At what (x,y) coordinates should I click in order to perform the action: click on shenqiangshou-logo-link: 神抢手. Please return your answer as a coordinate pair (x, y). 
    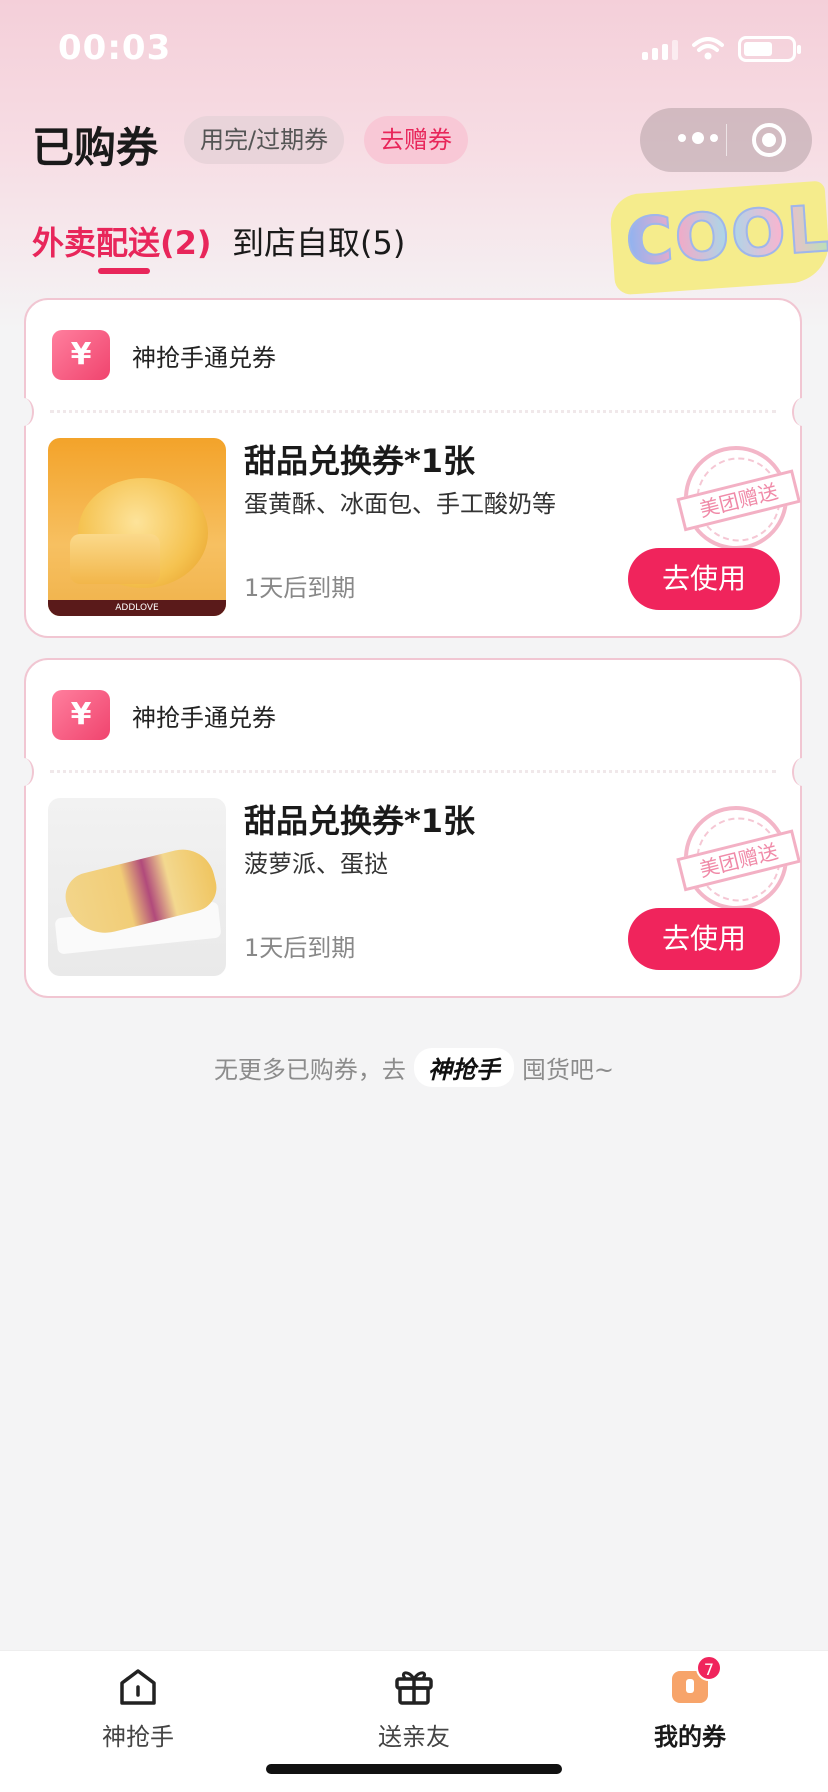
    Looking at the image, I should click on (463, 1067).